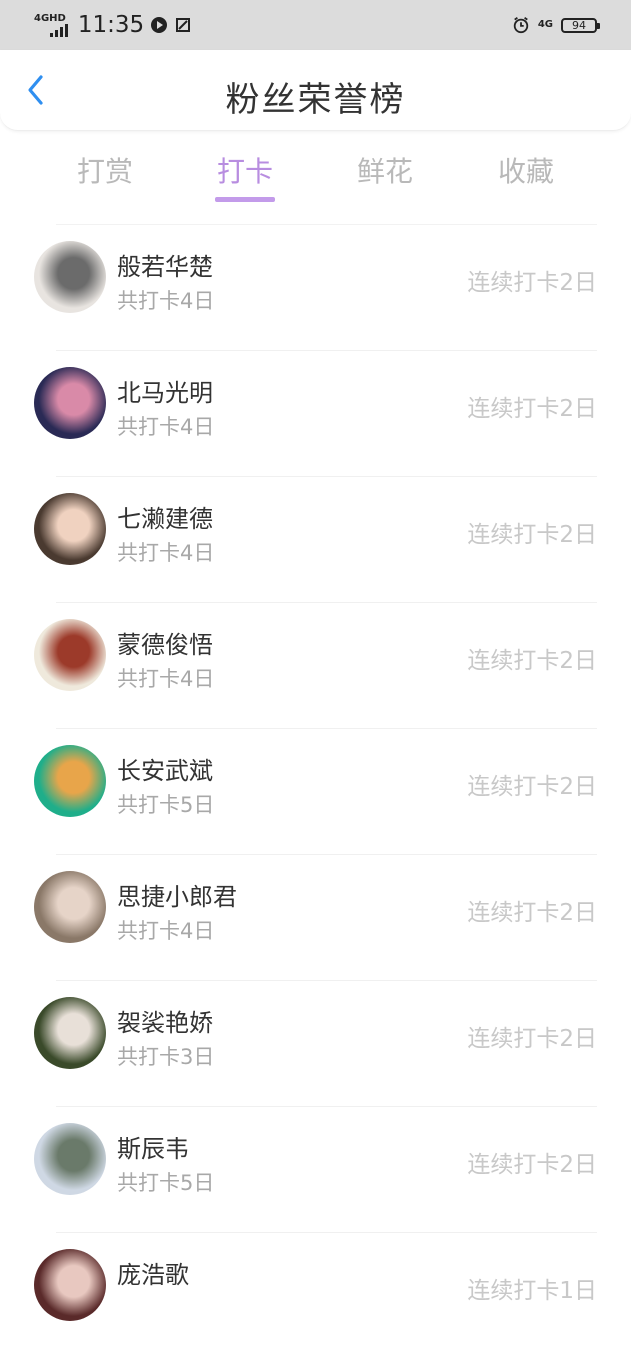 Image resolution: width=631 pixels, height=1358 pixels. What do you see at coordinates (545, 24) in the screenshot?
I see `network-type-right: 4G` at bounding box center [545, 24].